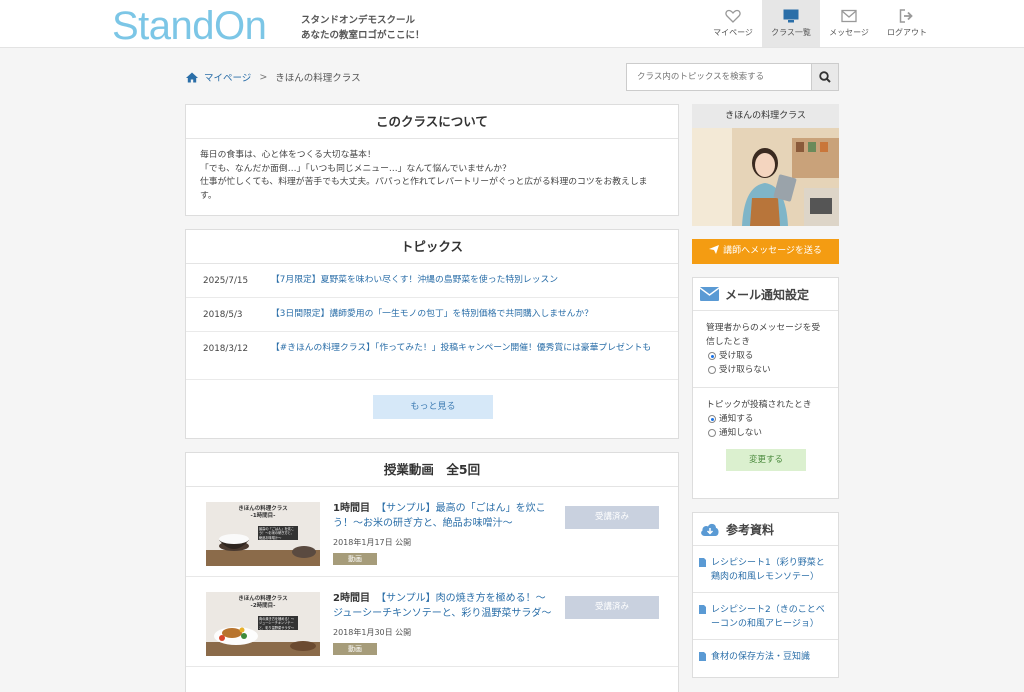 The height and width of the screenshot is (692, 1024). I want to click on reference-title: 参考資料, so click(750, 529).